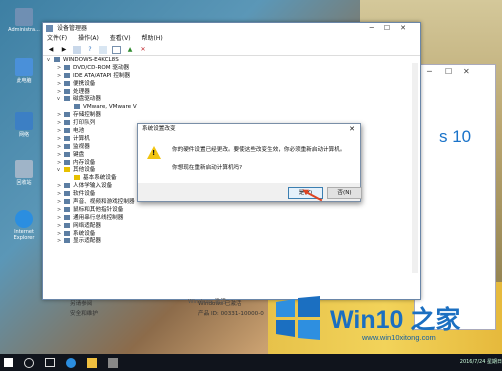 This screenshot has height=371, width=502. What do you see at coordinates (91, 60) in the screenshot?
I see `tree-item-label: WINDOWS-E4KCL8S` at bounding box center [91, 60].